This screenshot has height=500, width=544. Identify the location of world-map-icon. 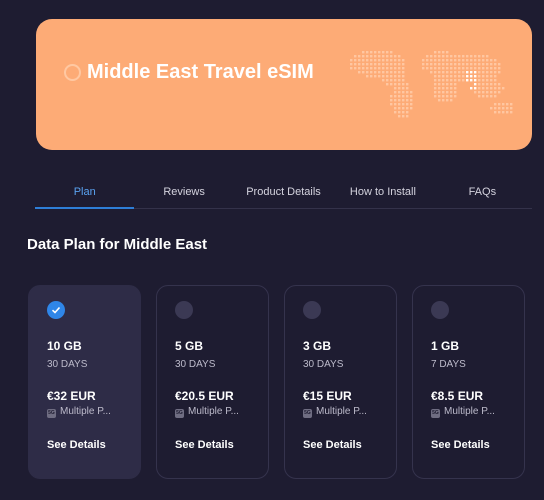
(433, 87).